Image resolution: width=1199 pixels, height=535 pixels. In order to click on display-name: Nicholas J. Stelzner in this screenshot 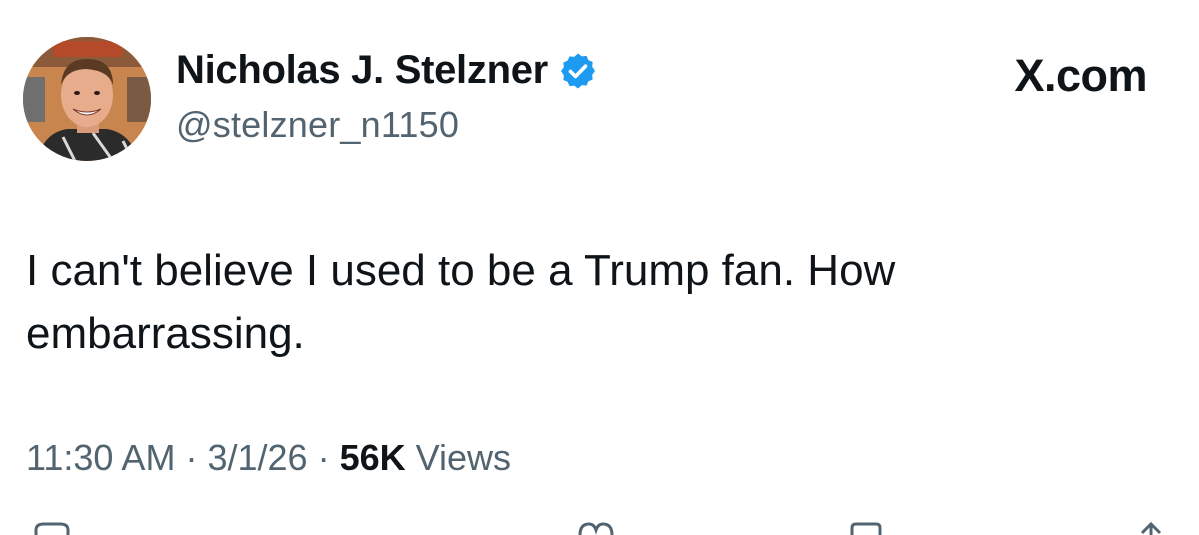, I will do `click(362, 70)`.